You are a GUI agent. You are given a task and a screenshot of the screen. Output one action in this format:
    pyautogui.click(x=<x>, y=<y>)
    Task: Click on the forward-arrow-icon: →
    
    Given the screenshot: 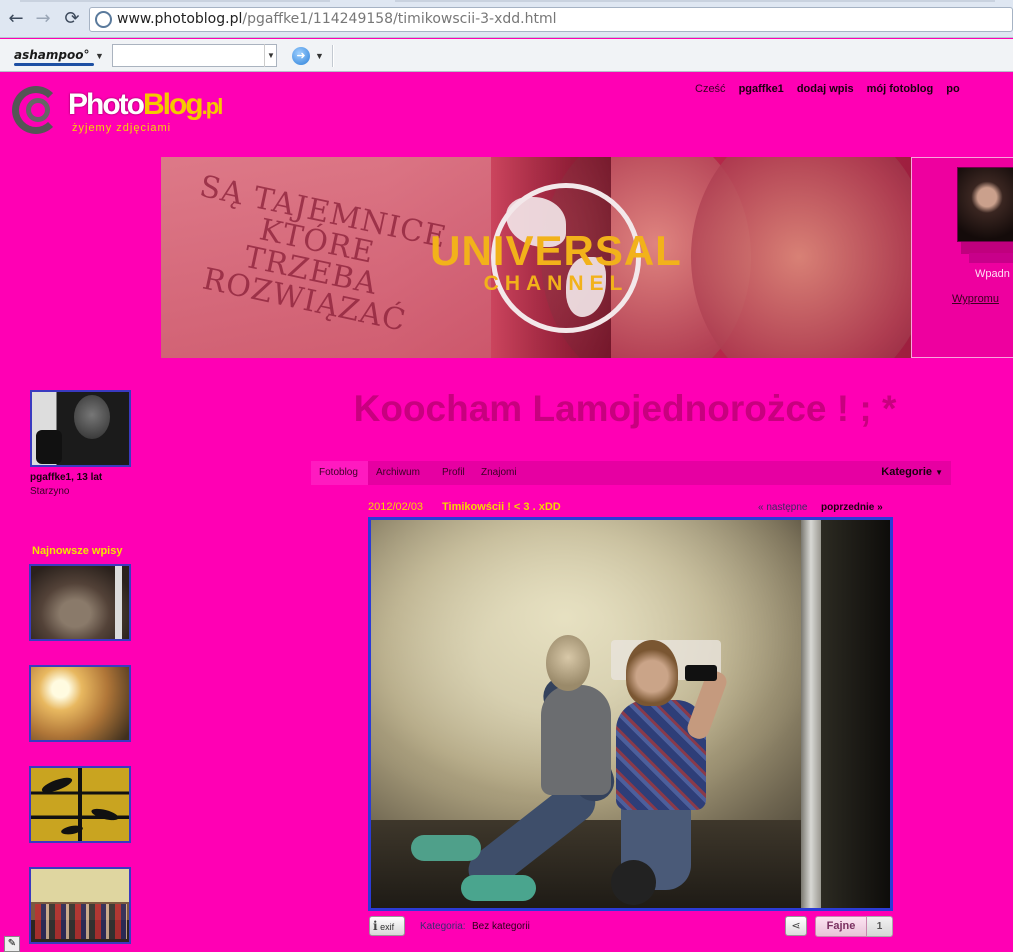 What is the action you would take?
    pyautogui.click(x=43, y=19)
    